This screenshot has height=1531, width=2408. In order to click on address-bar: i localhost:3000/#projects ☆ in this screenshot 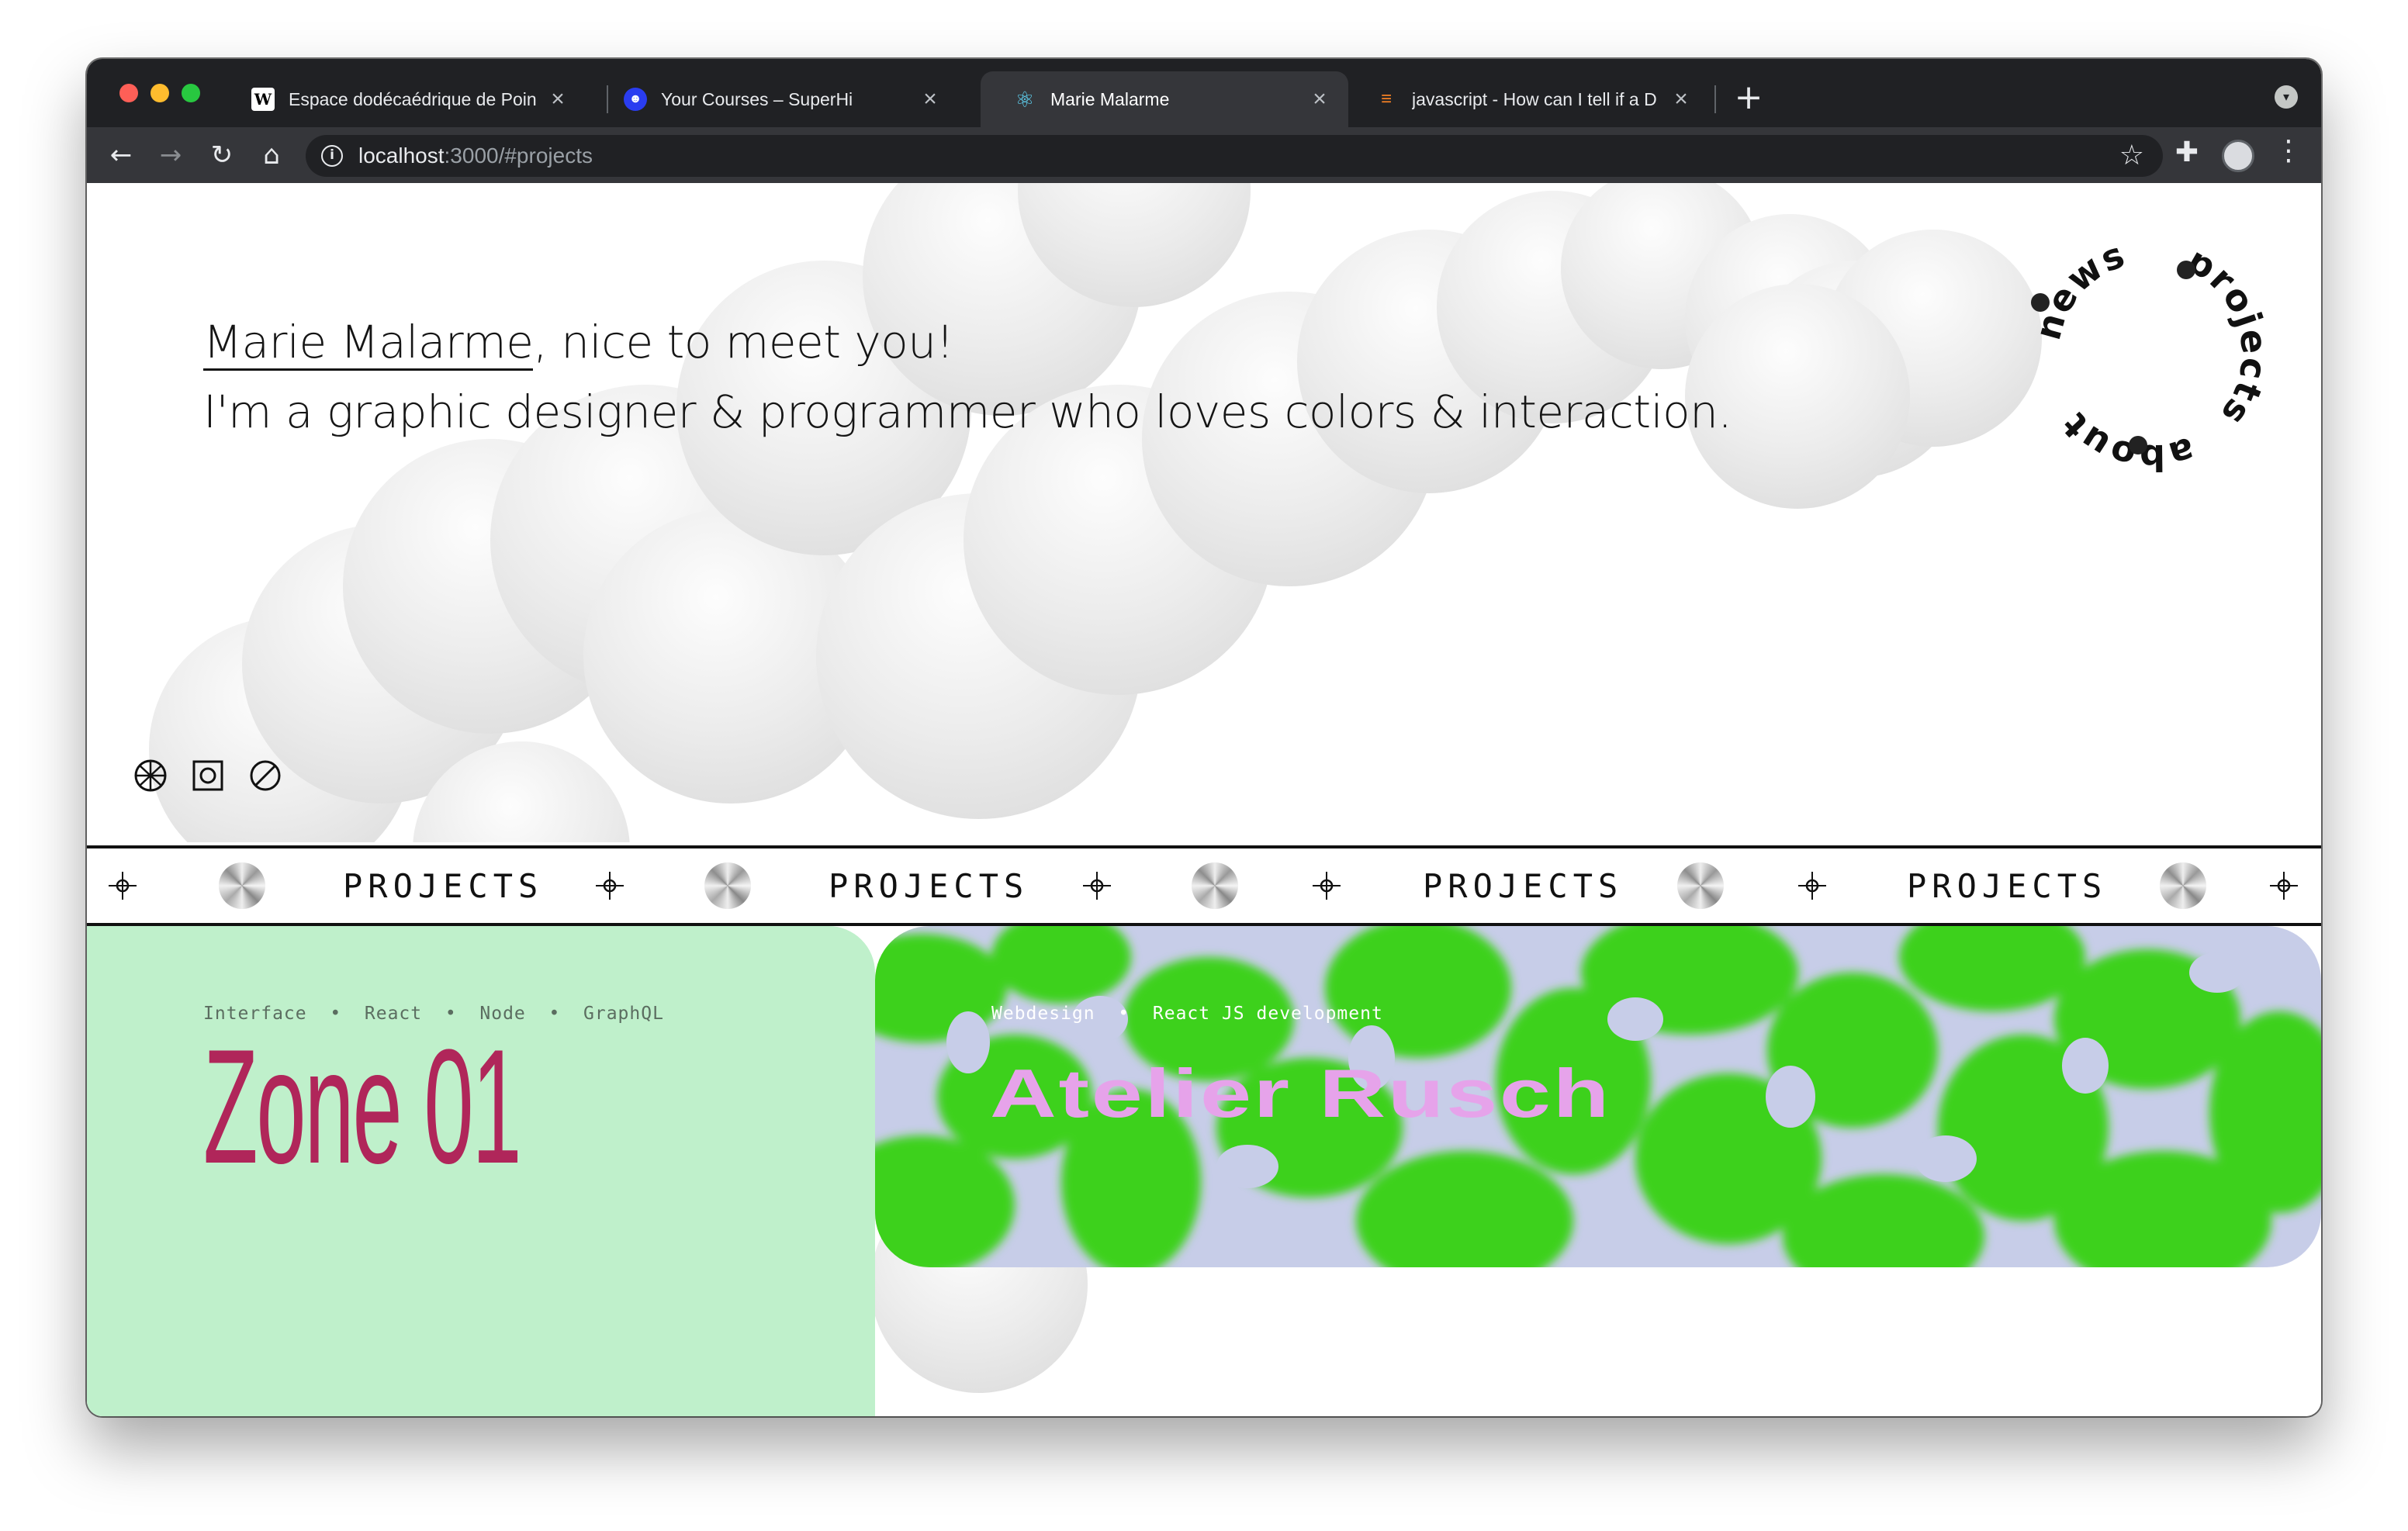, I will do `click(1234, 156)`.